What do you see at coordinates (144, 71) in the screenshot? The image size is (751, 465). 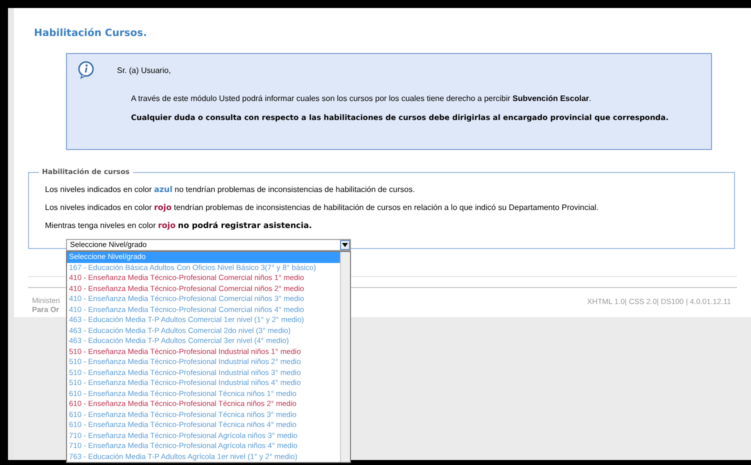 I see `greeting-text: Sr. (a) Usuario,` at bounding box center [144, 71].